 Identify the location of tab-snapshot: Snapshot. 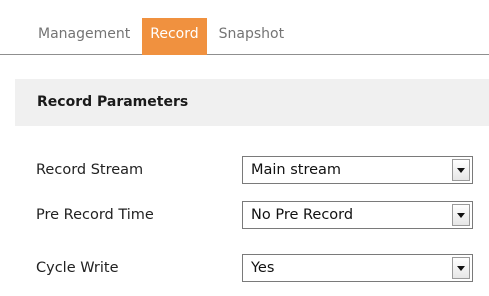
(251, 36).